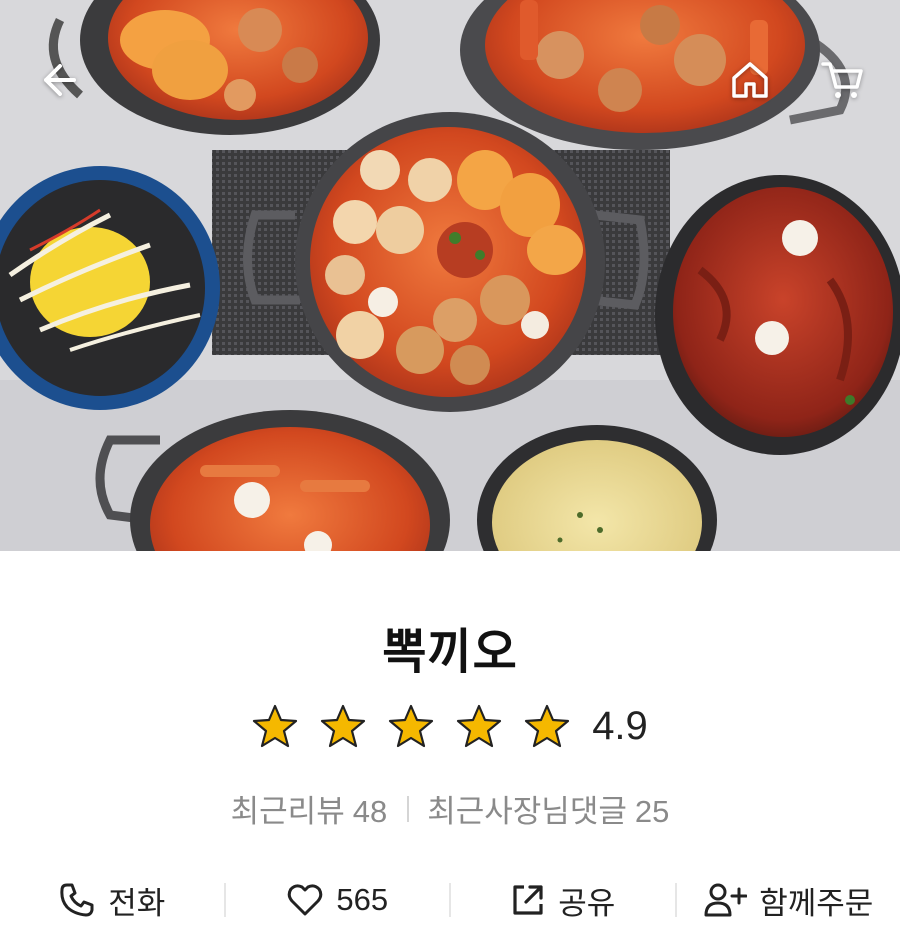  I want to click on share-button: 공유, so click(563, 900).